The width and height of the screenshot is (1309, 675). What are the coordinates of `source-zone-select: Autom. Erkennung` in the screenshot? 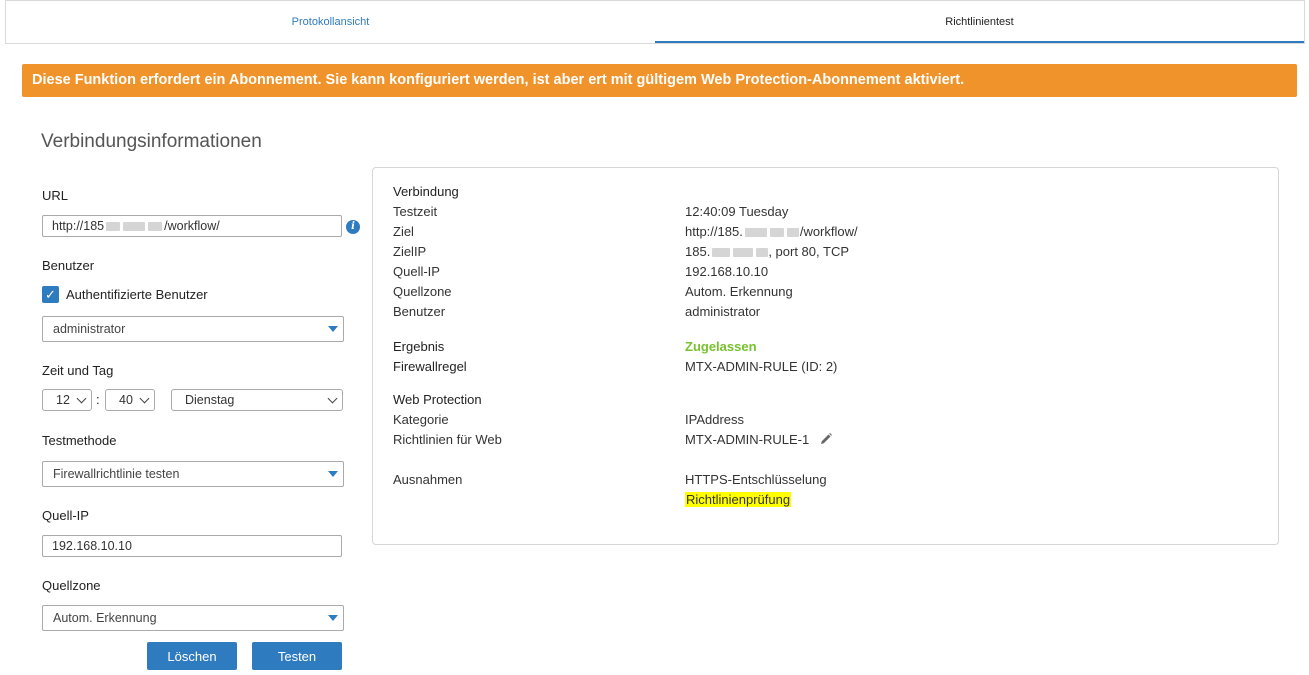 It's located at (193, 618).